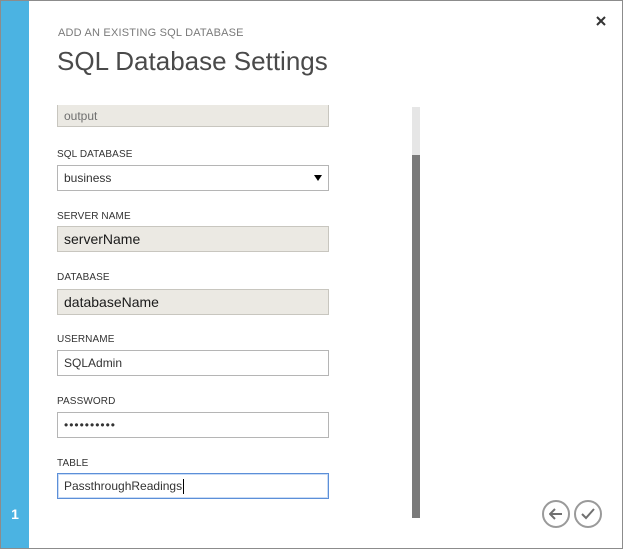 This screenshot has width=623, height=549. Describe the element at coordinates (193, 363) in the screenshot. I see `username-input: SQLAdmin` at that location.